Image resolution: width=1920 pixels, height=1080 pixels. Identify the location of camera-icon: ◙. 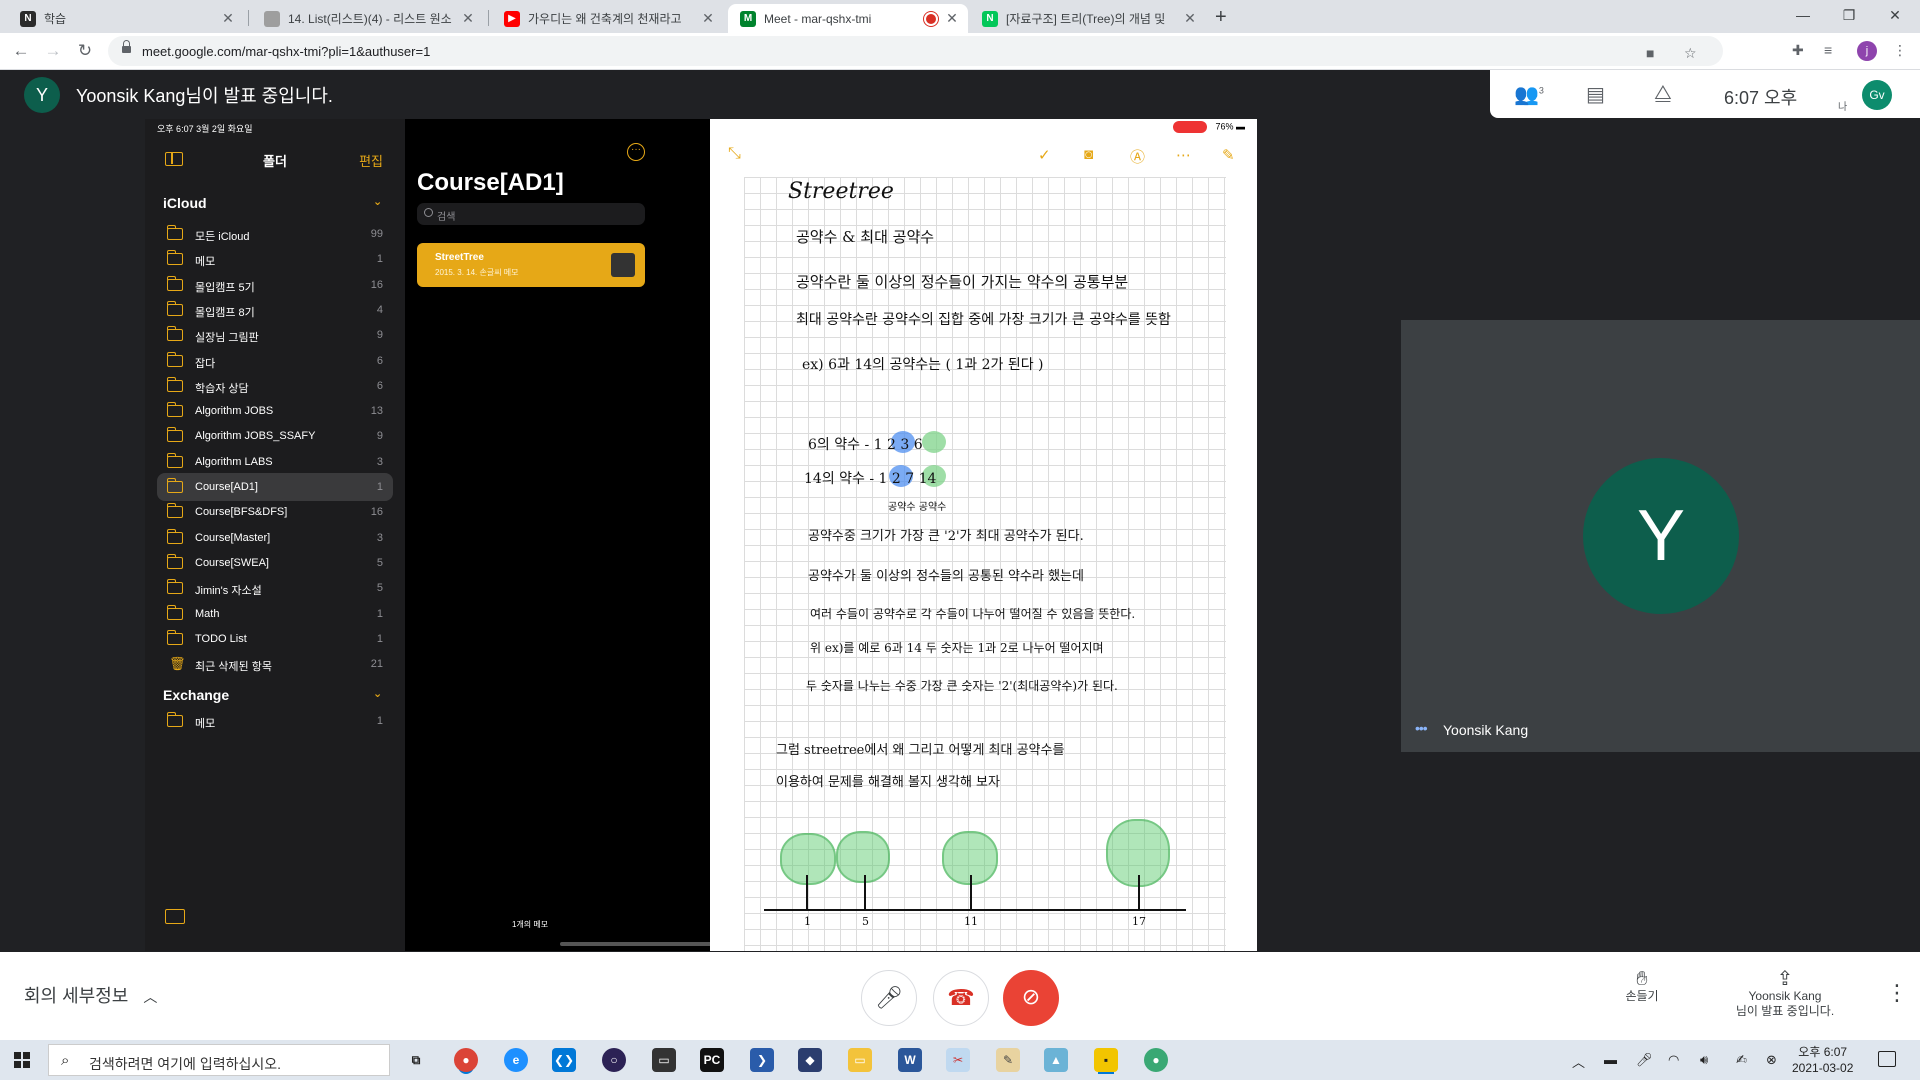
(1088, 154).